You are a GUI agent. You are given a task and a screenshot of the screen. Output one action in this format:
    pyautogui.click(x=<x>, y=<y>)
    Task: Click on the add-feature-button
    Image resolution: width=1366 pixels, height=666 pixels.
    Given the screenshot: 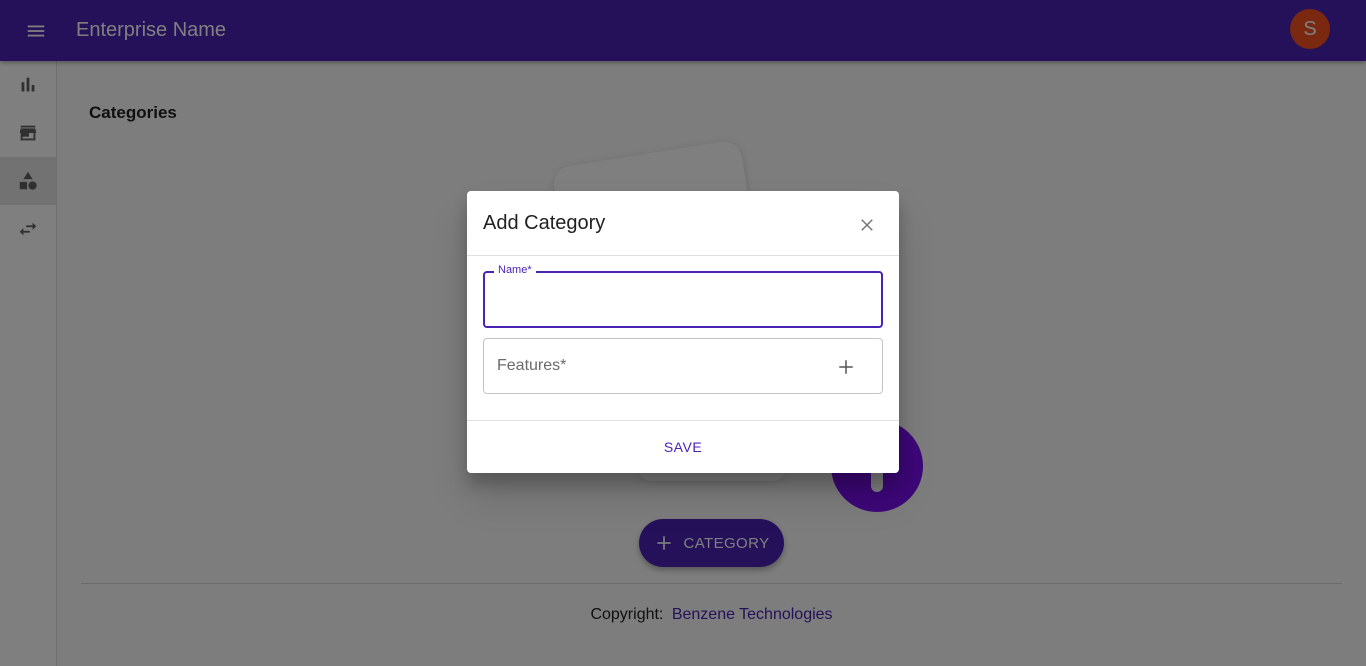 What is the action you would take?
    pyautogui.click(x=846, y=367)
    